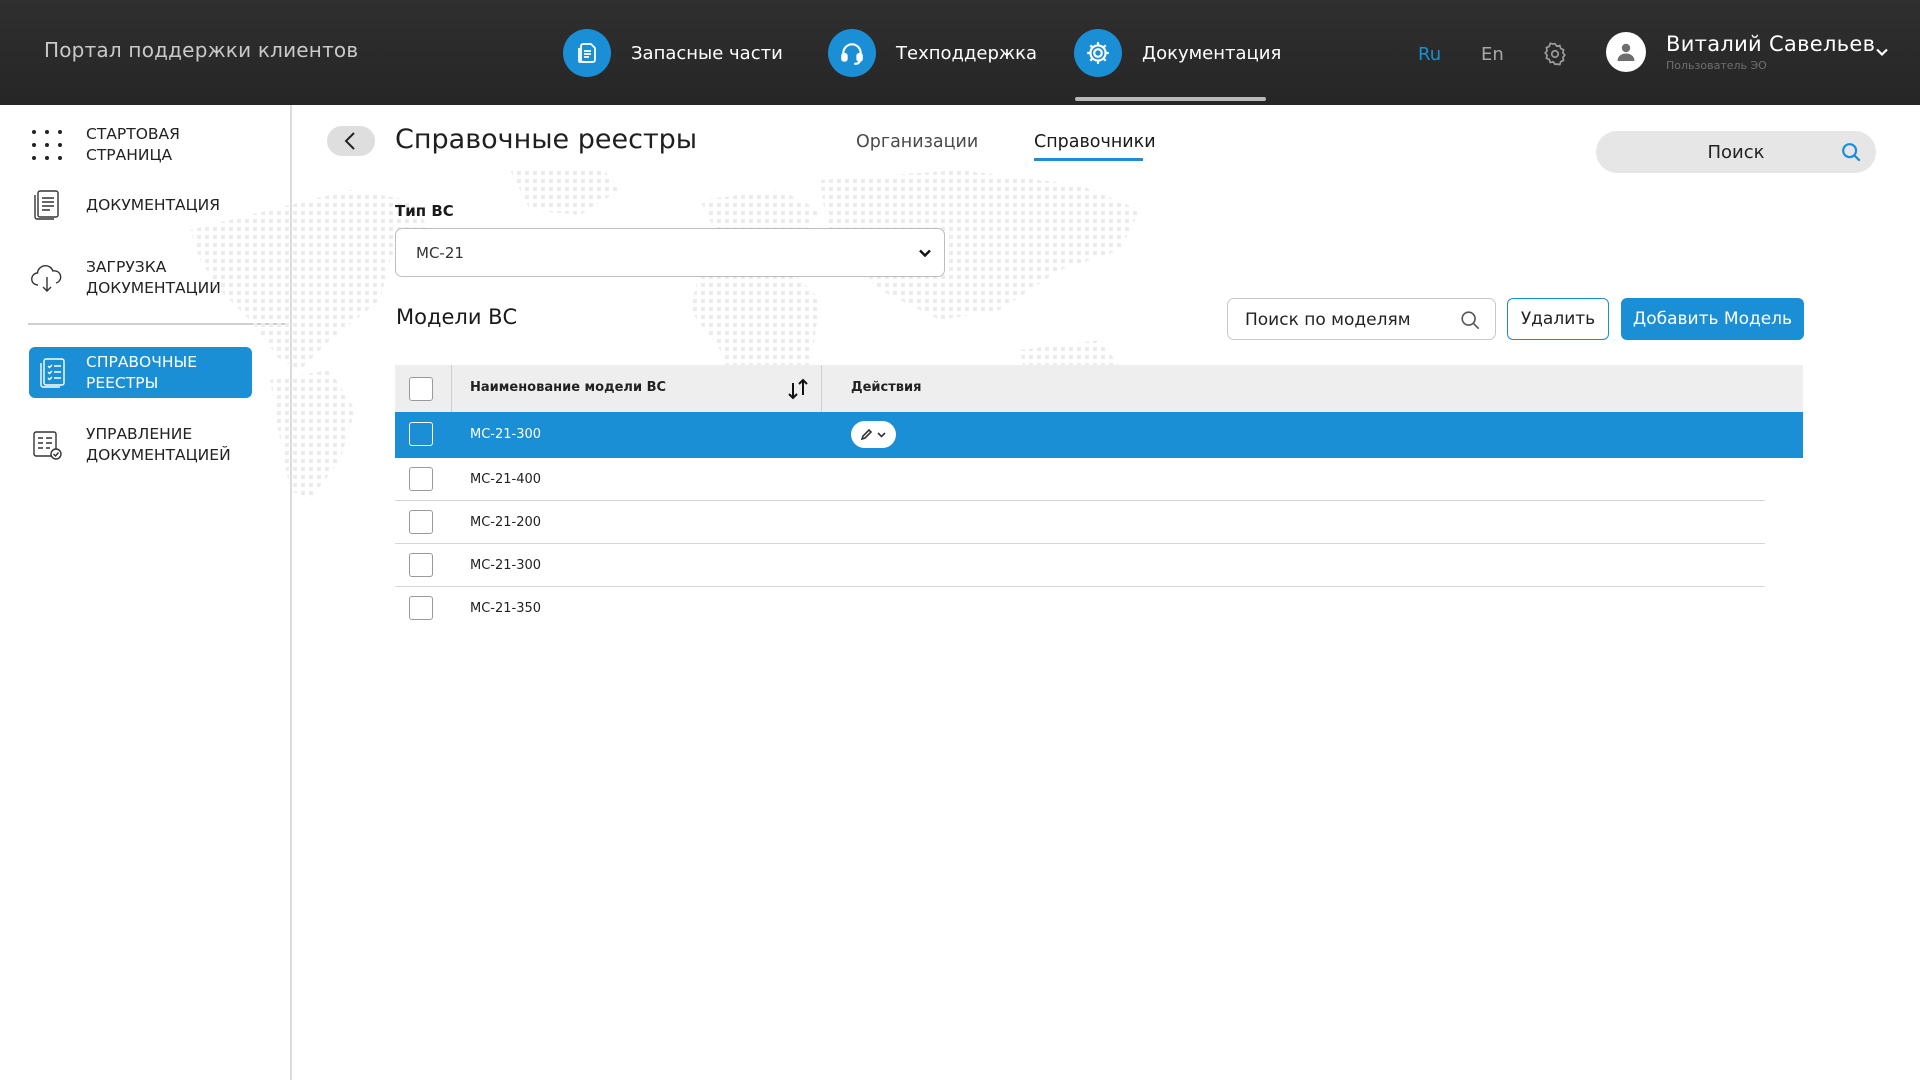 Image resolution: width=1920 pixels, height=1080 pixels. I want to click on user-icon, so click(1626, 52).